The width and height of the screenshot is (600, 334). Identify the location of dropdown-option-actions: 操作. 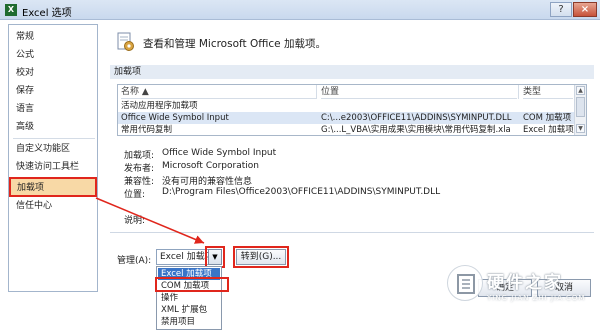
(189, 298).